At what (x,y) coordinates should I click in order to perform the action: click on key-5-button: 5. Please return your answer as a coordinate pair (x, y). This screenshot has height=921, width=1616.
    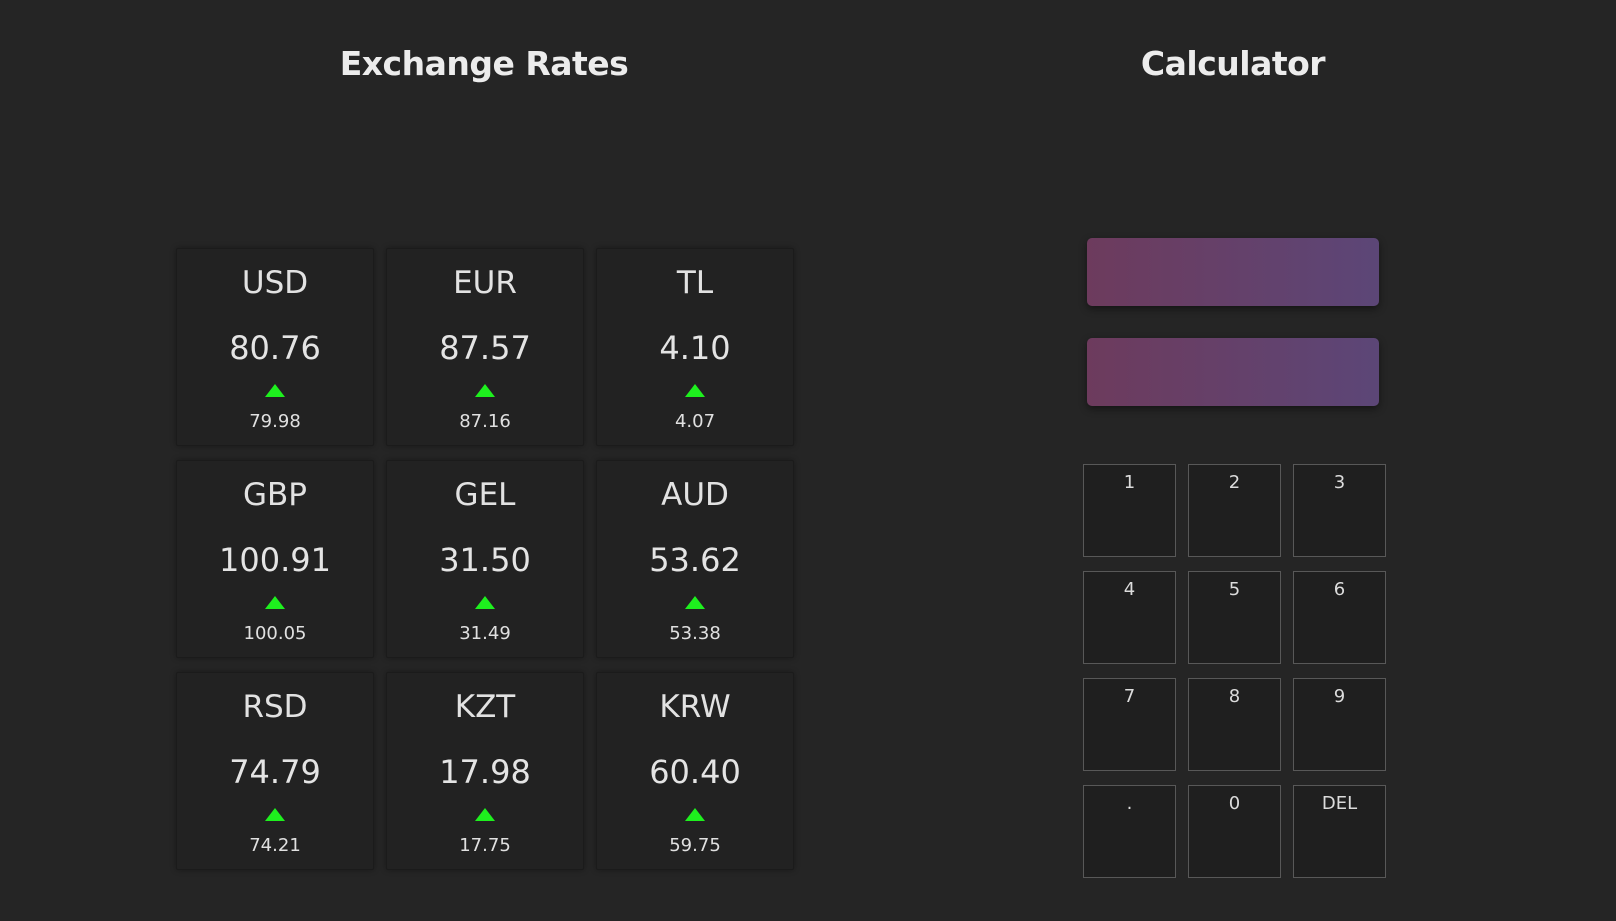
    Looking at the image, I should click on (1234, 617).